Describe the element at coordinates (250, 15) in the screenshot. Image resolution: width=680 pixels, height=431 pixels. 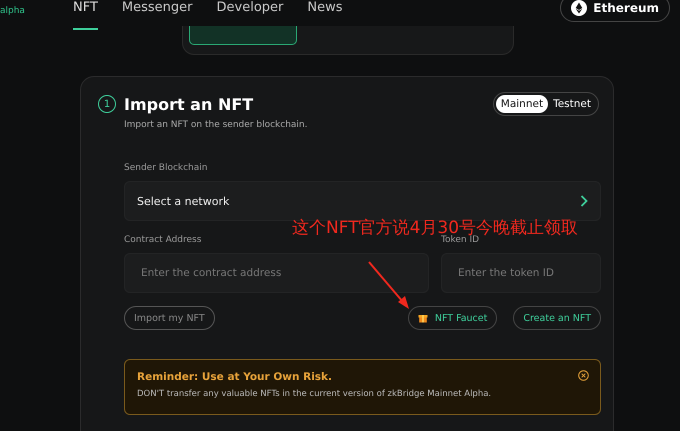
I see `nav-link: Developer` at that location.